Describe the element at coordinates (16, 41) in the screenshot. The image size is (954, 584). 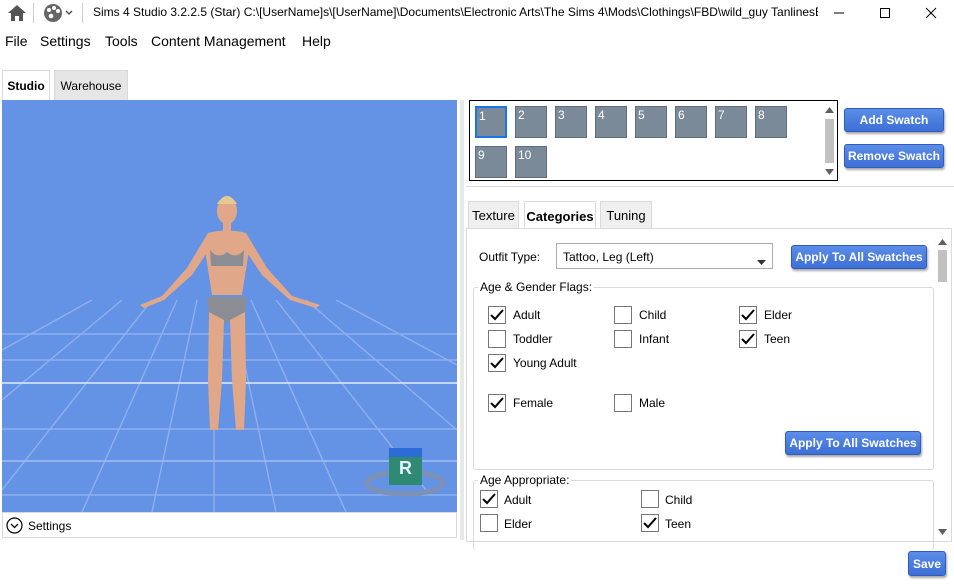
I see `menu-file: File` at that location.